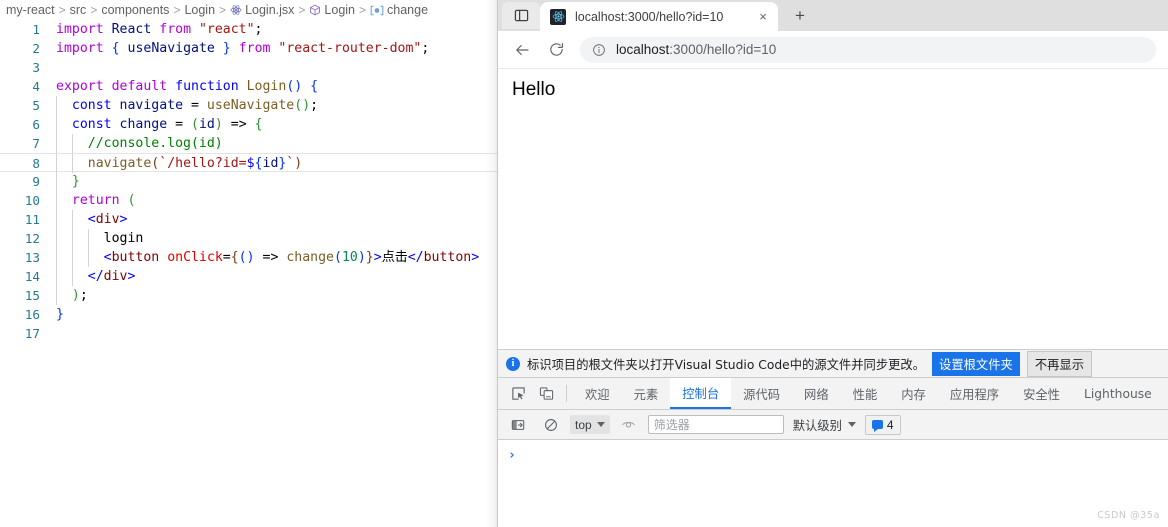  I want to click on set-root-folder-button: 设置根文件夹, so click(976, 363).